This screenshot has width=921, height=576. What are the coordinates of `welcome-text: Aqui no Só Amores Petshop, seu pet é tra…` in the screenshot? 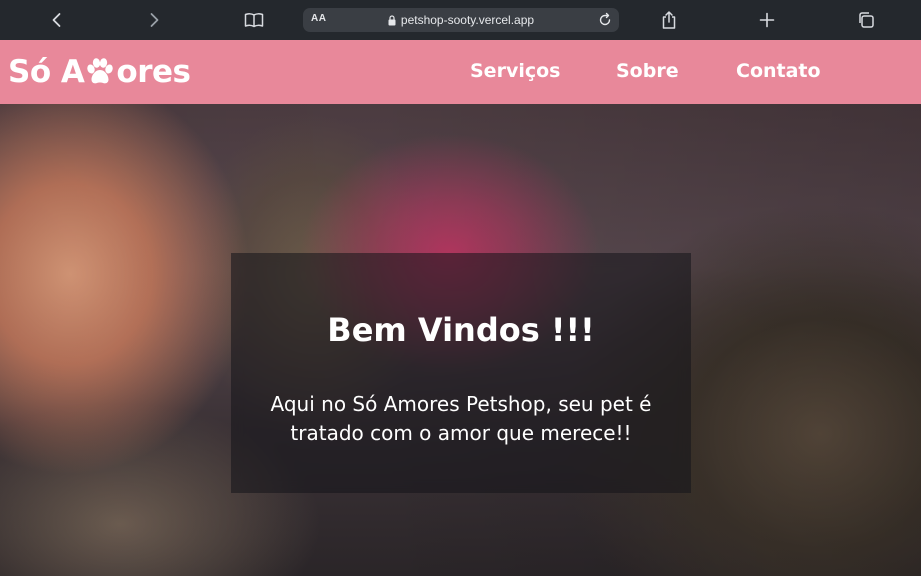 It's located at (461, 418).